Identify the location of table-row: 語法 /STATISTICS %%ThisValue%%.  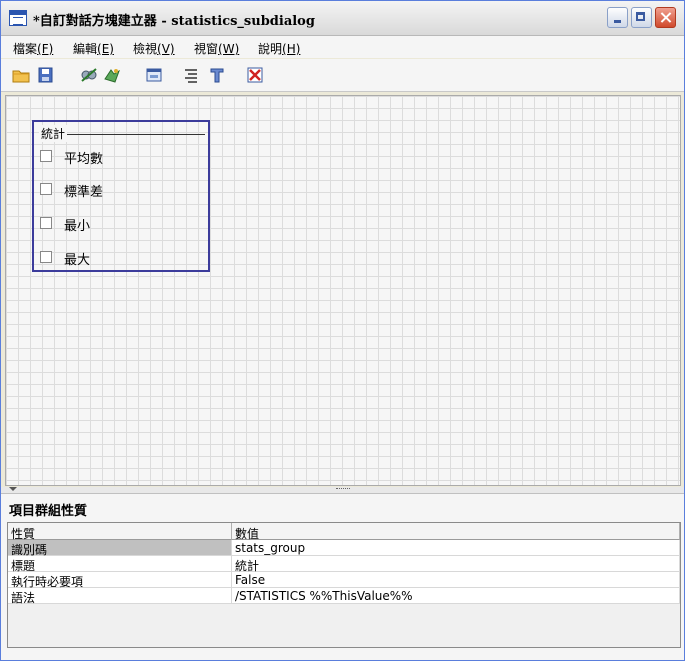
(344, 596).